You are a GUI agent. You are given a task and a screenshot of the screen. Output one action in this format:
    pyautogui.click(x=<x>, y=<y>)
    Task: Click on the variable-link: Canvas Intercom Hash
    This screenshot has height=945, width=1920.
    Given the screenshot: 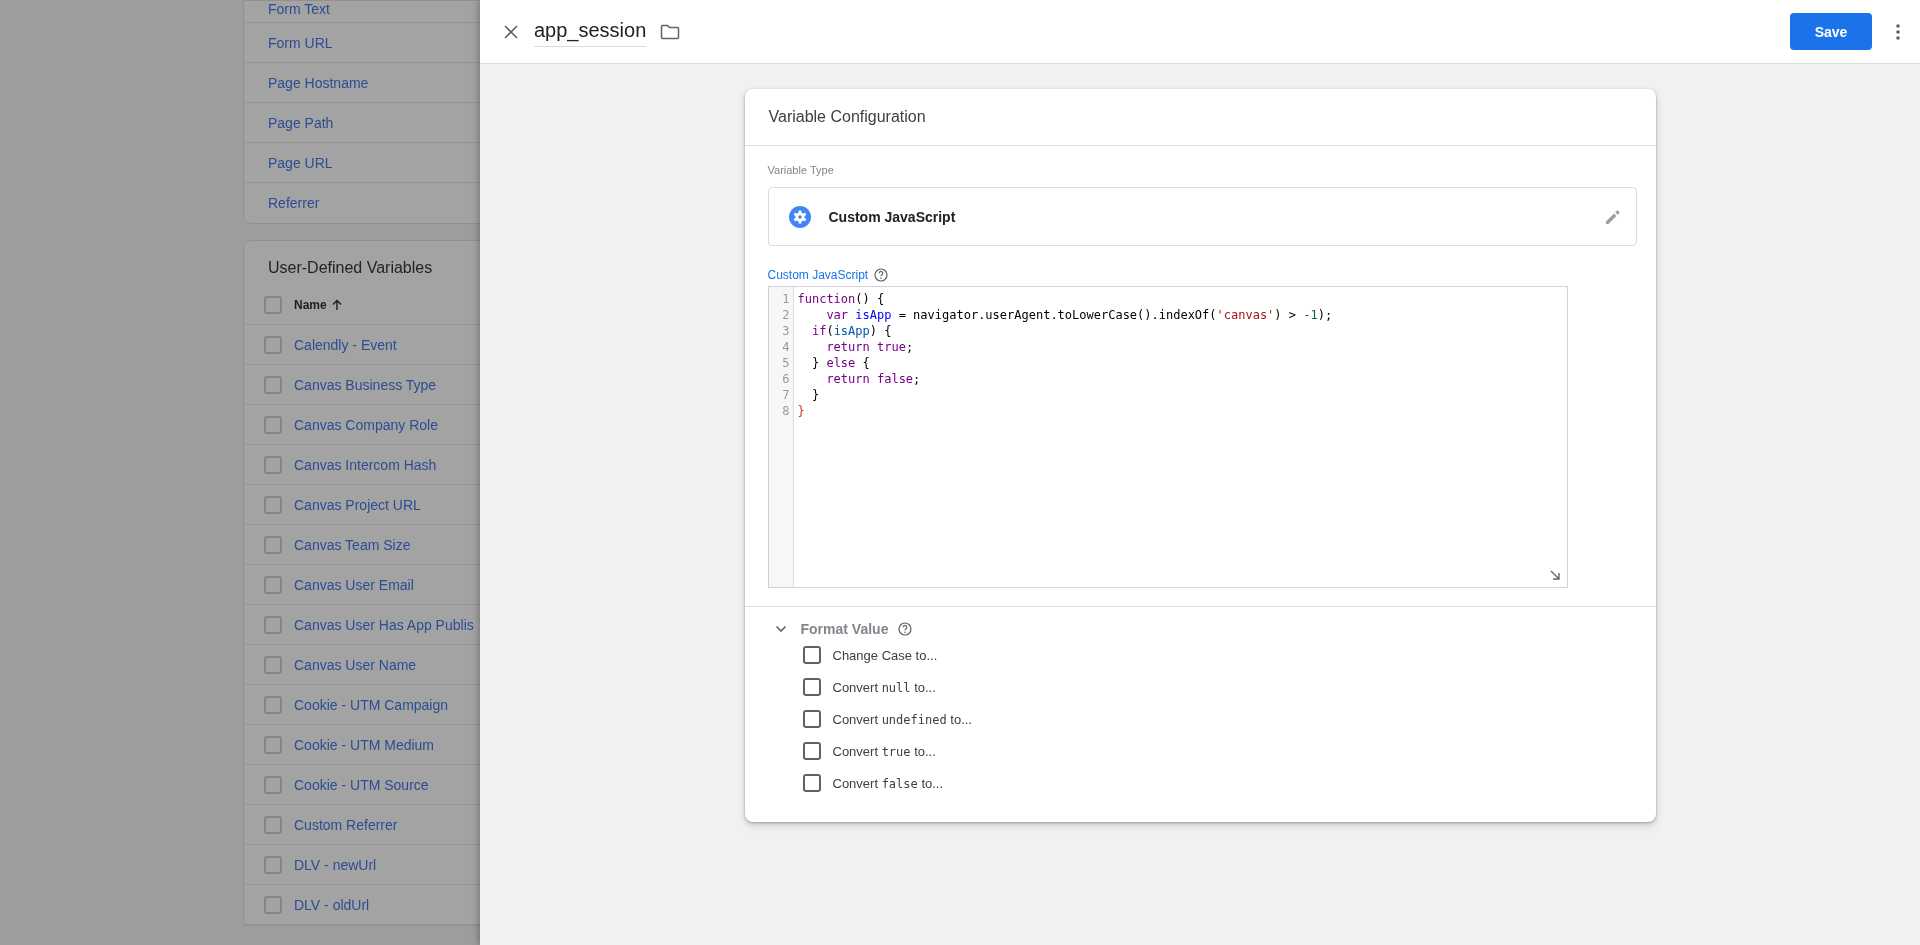 What is the action you would take?
    pyautogui.click(x=365, y=464)
    